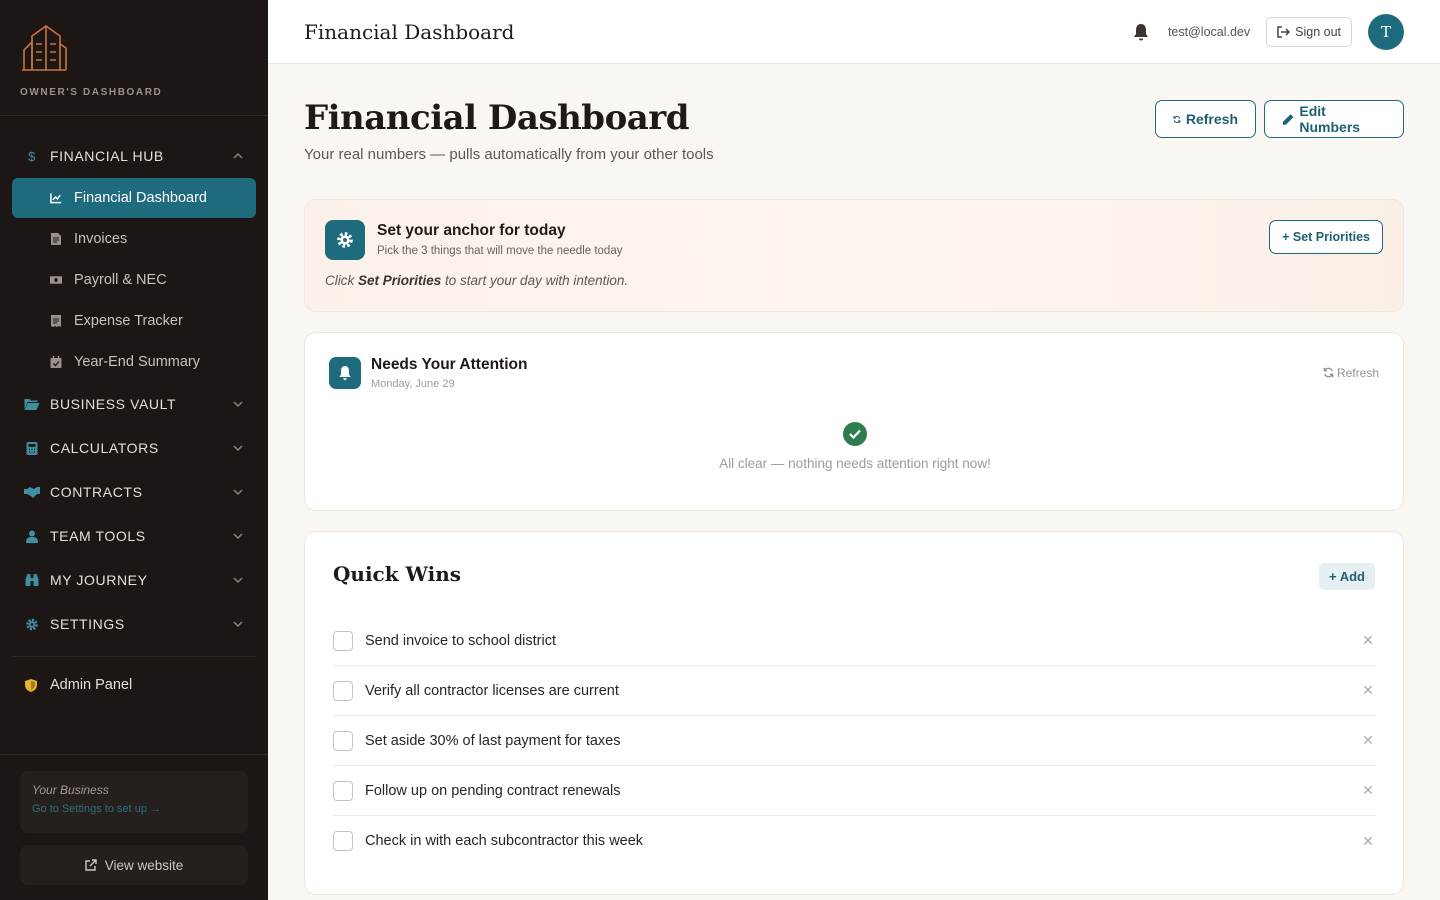  I want to click on attention-refresh-label: Refresh, so click(1357, 373).